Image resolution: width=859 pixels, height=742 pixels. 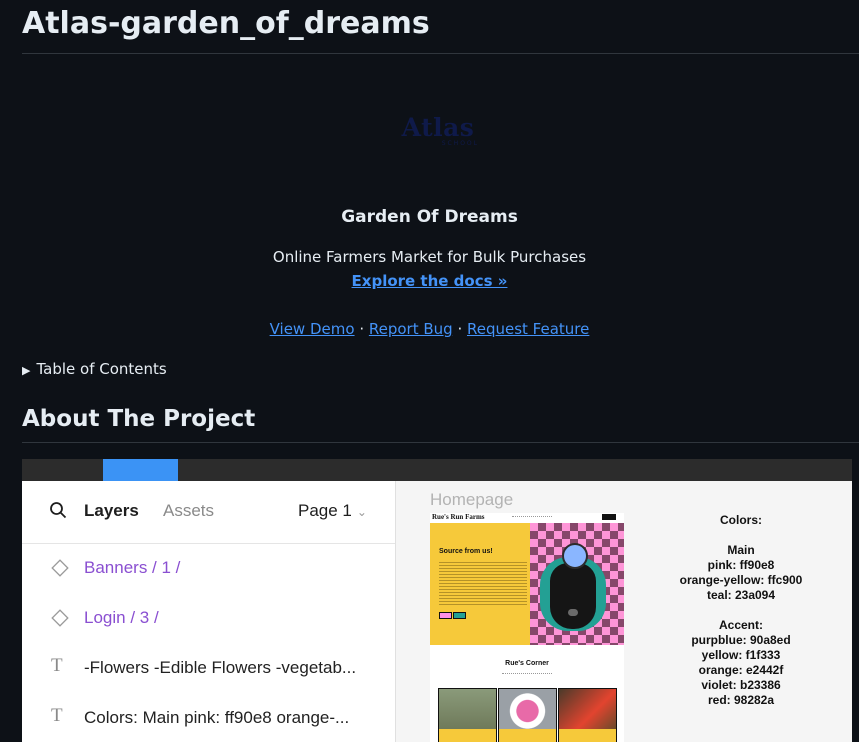 What do you see at coordinates (101, 369) in the screenshot?
I see `toc-label: Table of Contents` at bounding box center [101, 369].